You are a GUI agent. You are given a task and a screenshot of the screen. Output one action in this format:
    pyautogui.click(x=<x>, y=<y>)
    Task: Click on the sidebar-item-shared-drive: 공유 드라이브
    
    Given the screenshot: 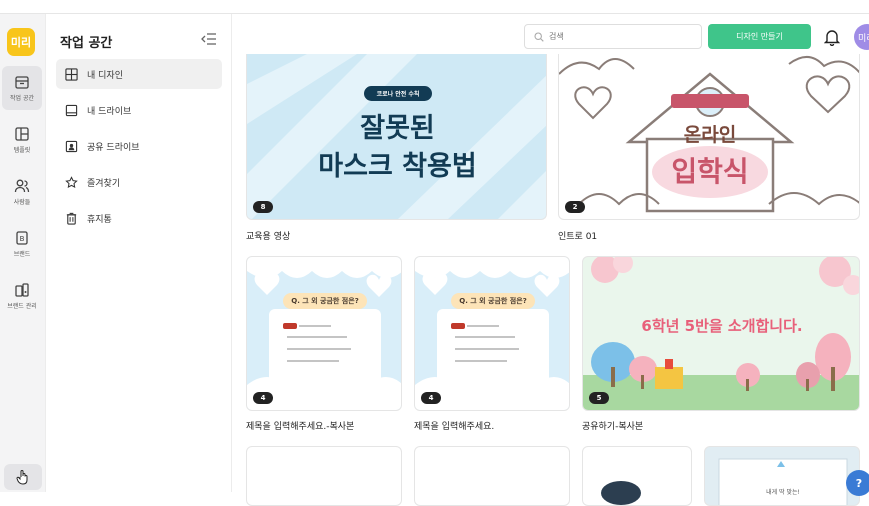 What is the action you would take?
    pyautogui.click(x=139, y=146)
    